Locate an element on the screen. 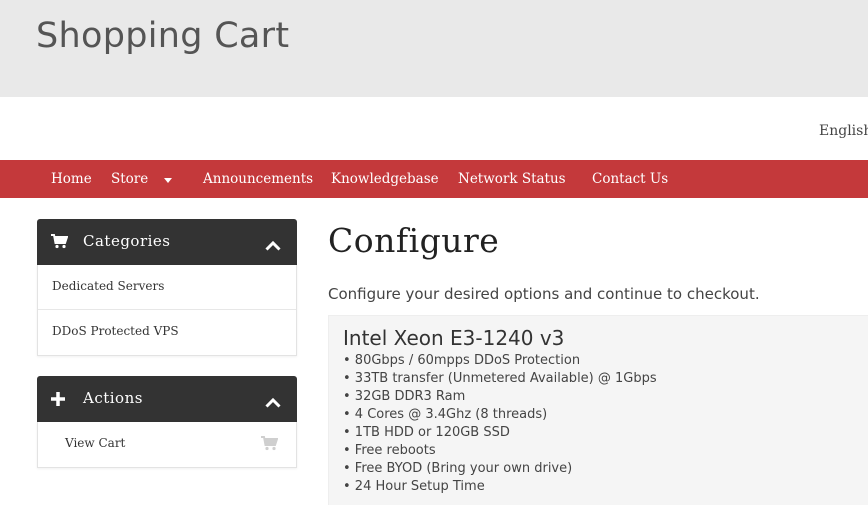  actions-title: Actions is located at coordinates (113, 398).